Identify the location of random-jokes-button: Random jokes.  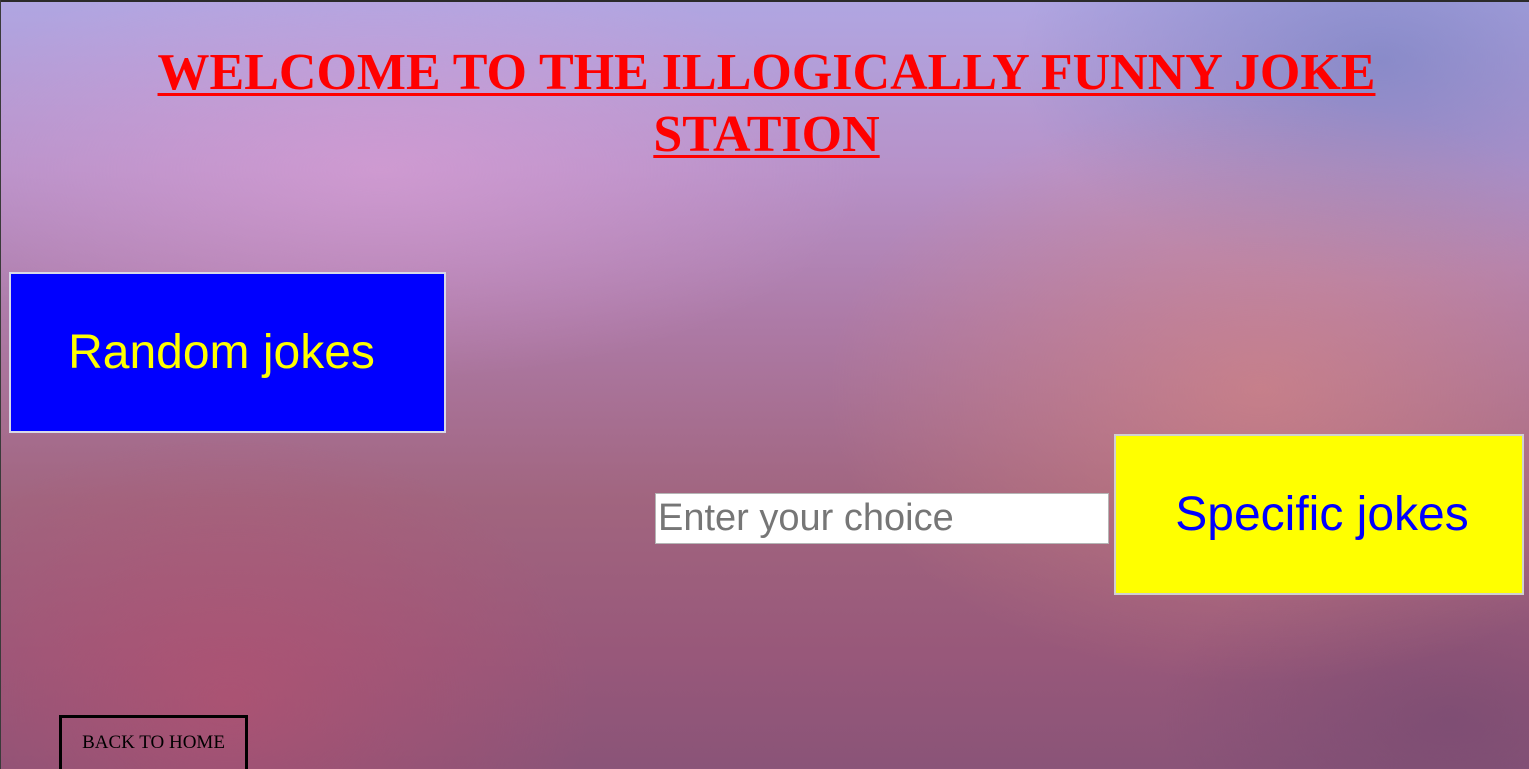
(227, 352).